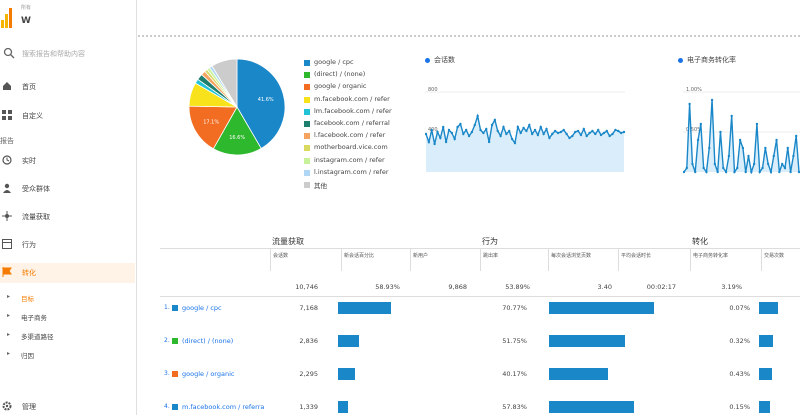  I want to click on property-name: W, so click(26, 21).